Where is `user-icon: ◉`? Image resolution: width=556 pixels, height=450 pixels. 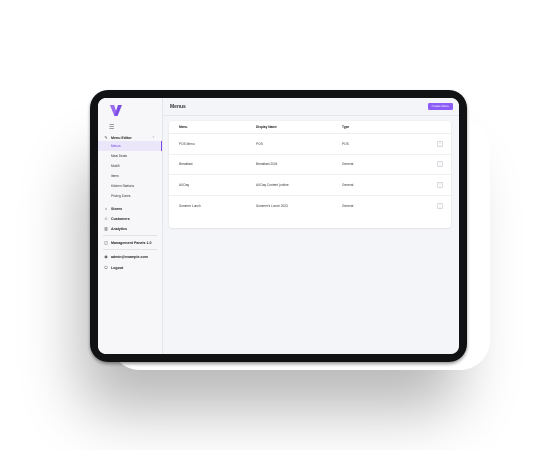
user-icon: ◉ is located at coordinates (106, 256).